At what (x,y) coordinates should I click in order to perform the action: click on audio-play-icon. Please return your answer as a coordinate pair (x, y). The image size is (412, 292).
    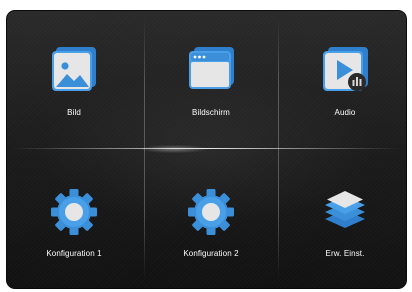
    Looking at the image, I should click on (345, 69).